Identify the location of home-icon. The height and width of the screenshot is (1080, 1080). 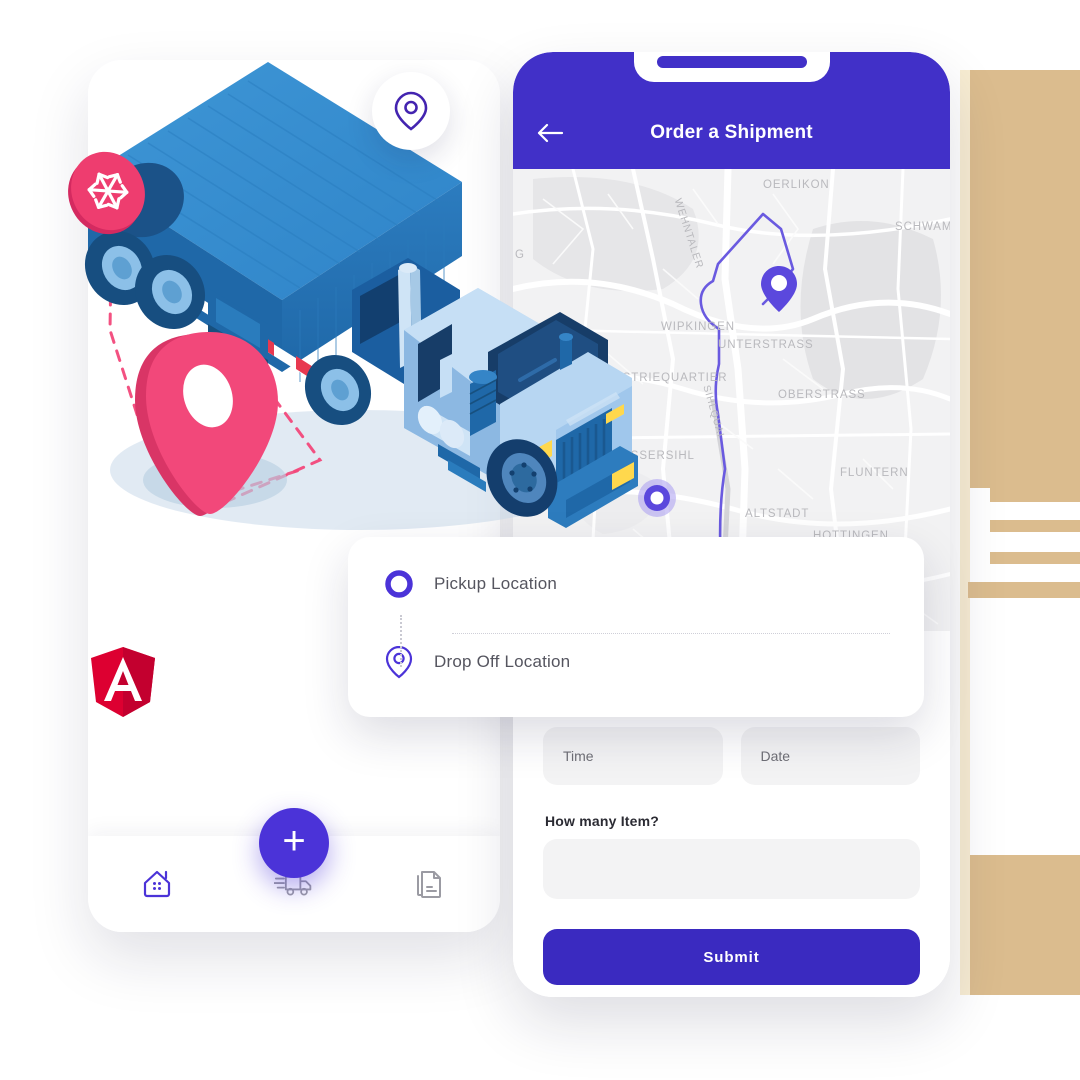
(156, 884).